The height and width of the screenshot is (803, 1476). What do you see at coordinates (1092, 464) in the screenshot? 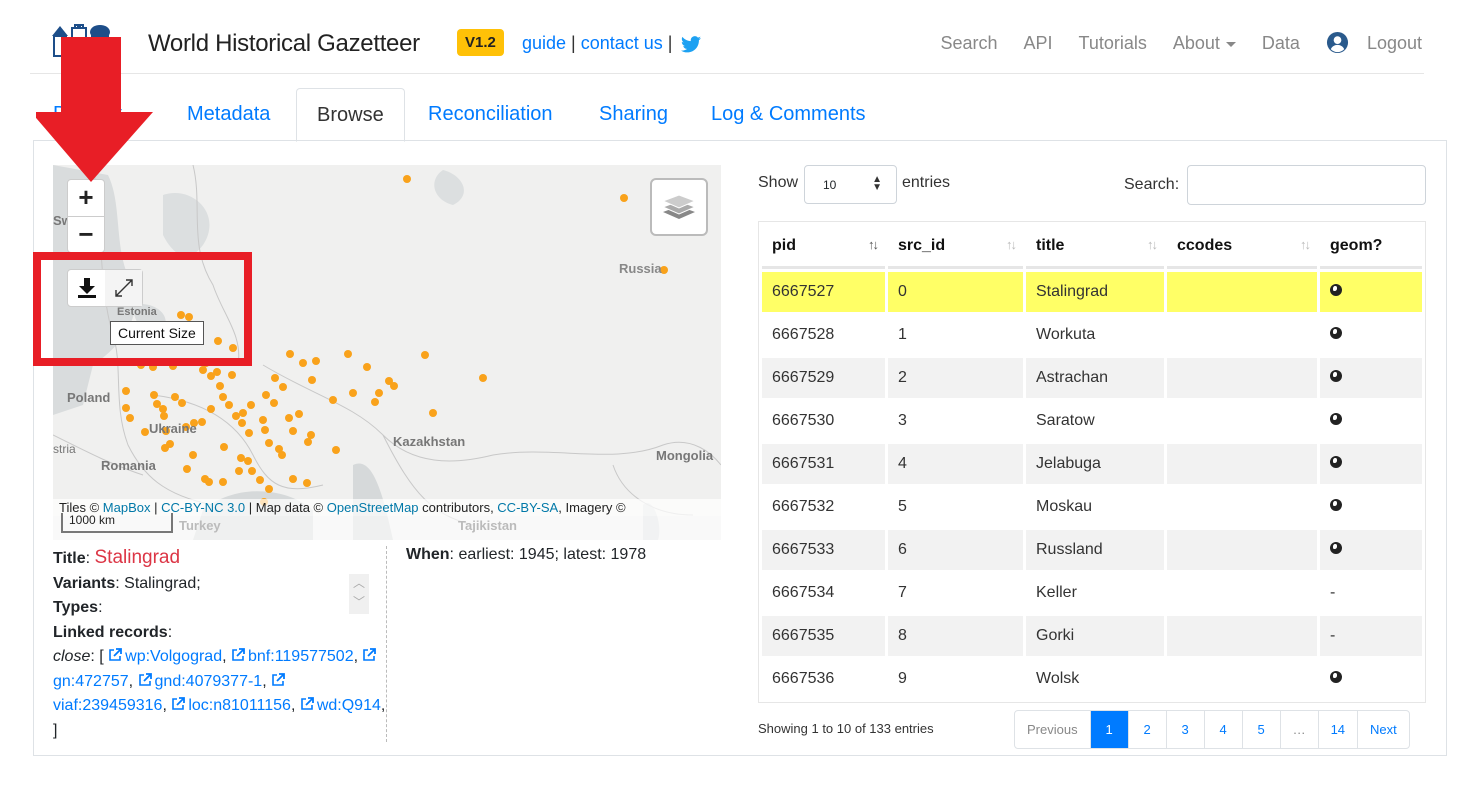
I see `table-row: 6667531 4 Jelabuga` at bounding box center [1092, 464].